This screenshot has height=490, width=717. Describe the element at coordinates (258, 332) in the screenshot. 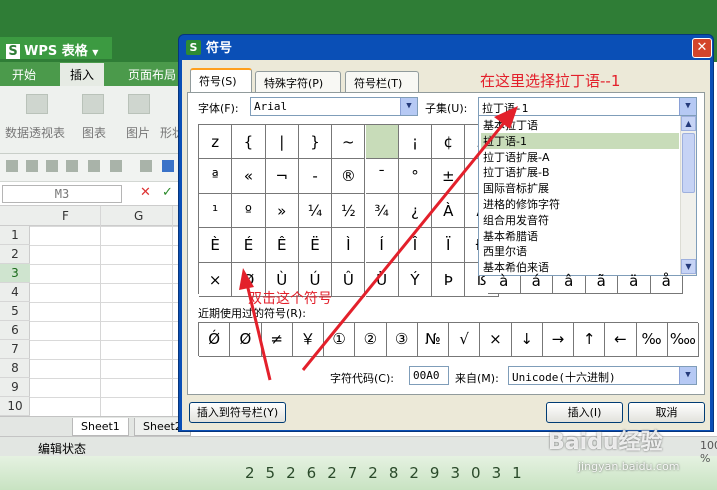

I see `arrow-line` at that location.